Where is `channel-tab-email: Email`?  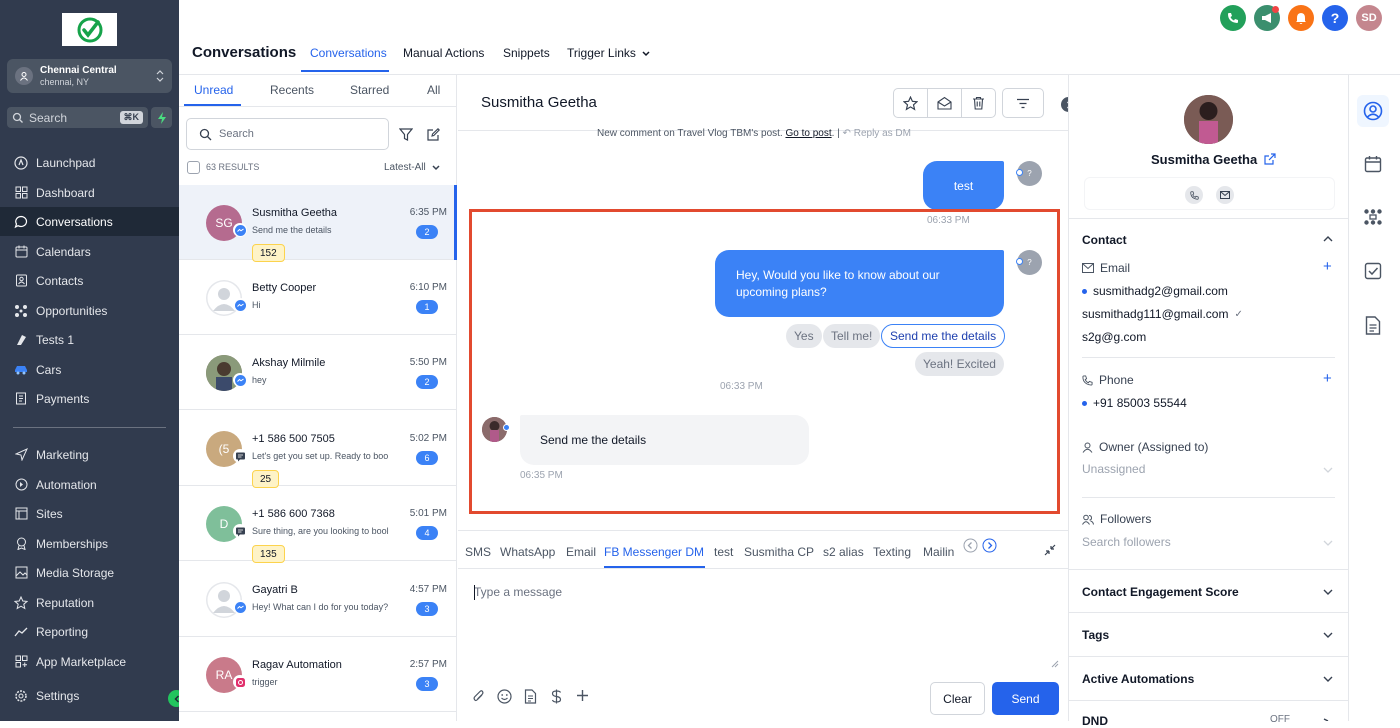
channel-tab-email: Email is located at coordinates (581, 552).